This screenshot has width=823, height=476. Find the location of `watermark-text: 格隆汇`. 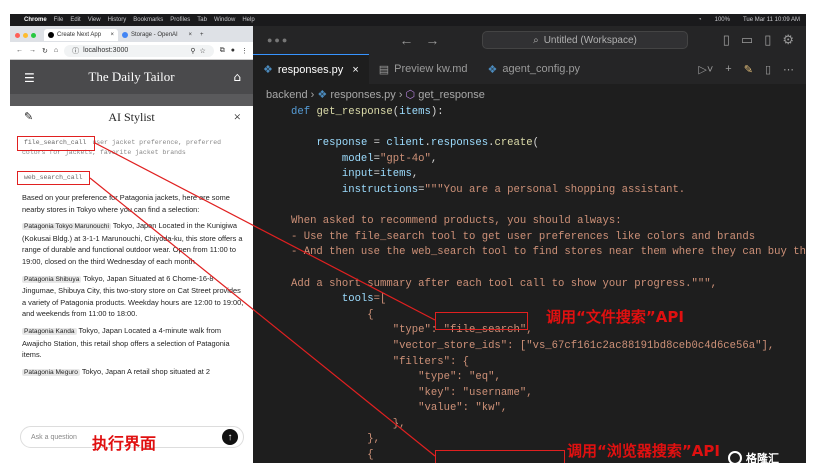

watermark-text: 格隆汇 is located at coordinates (762, 459).